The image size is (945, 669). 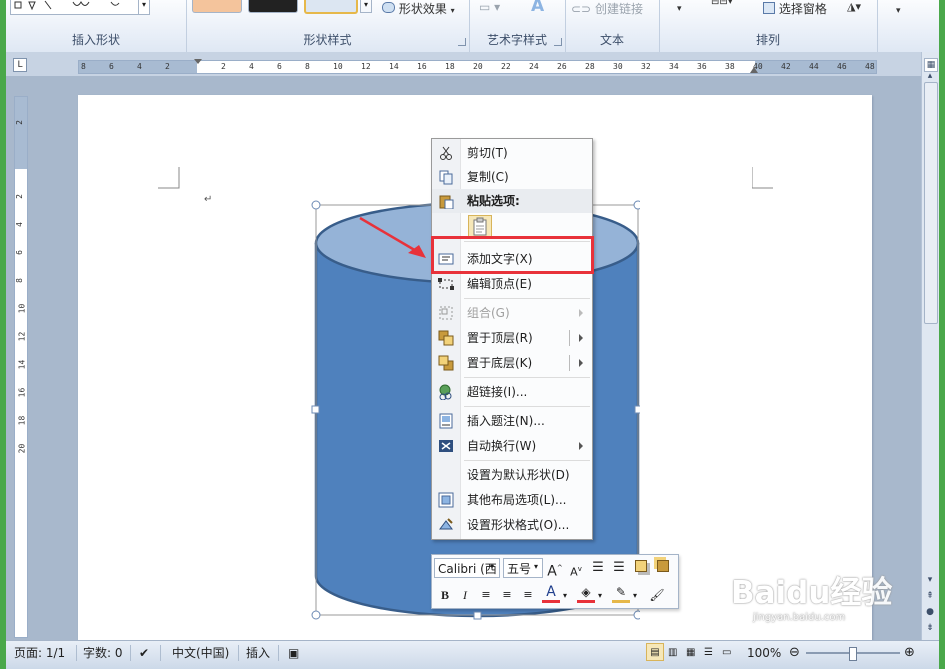 What do you see at coordinates (641, 568) in the screenshot?
I see `bring-forward-icon` at bounding box center [641, 568].